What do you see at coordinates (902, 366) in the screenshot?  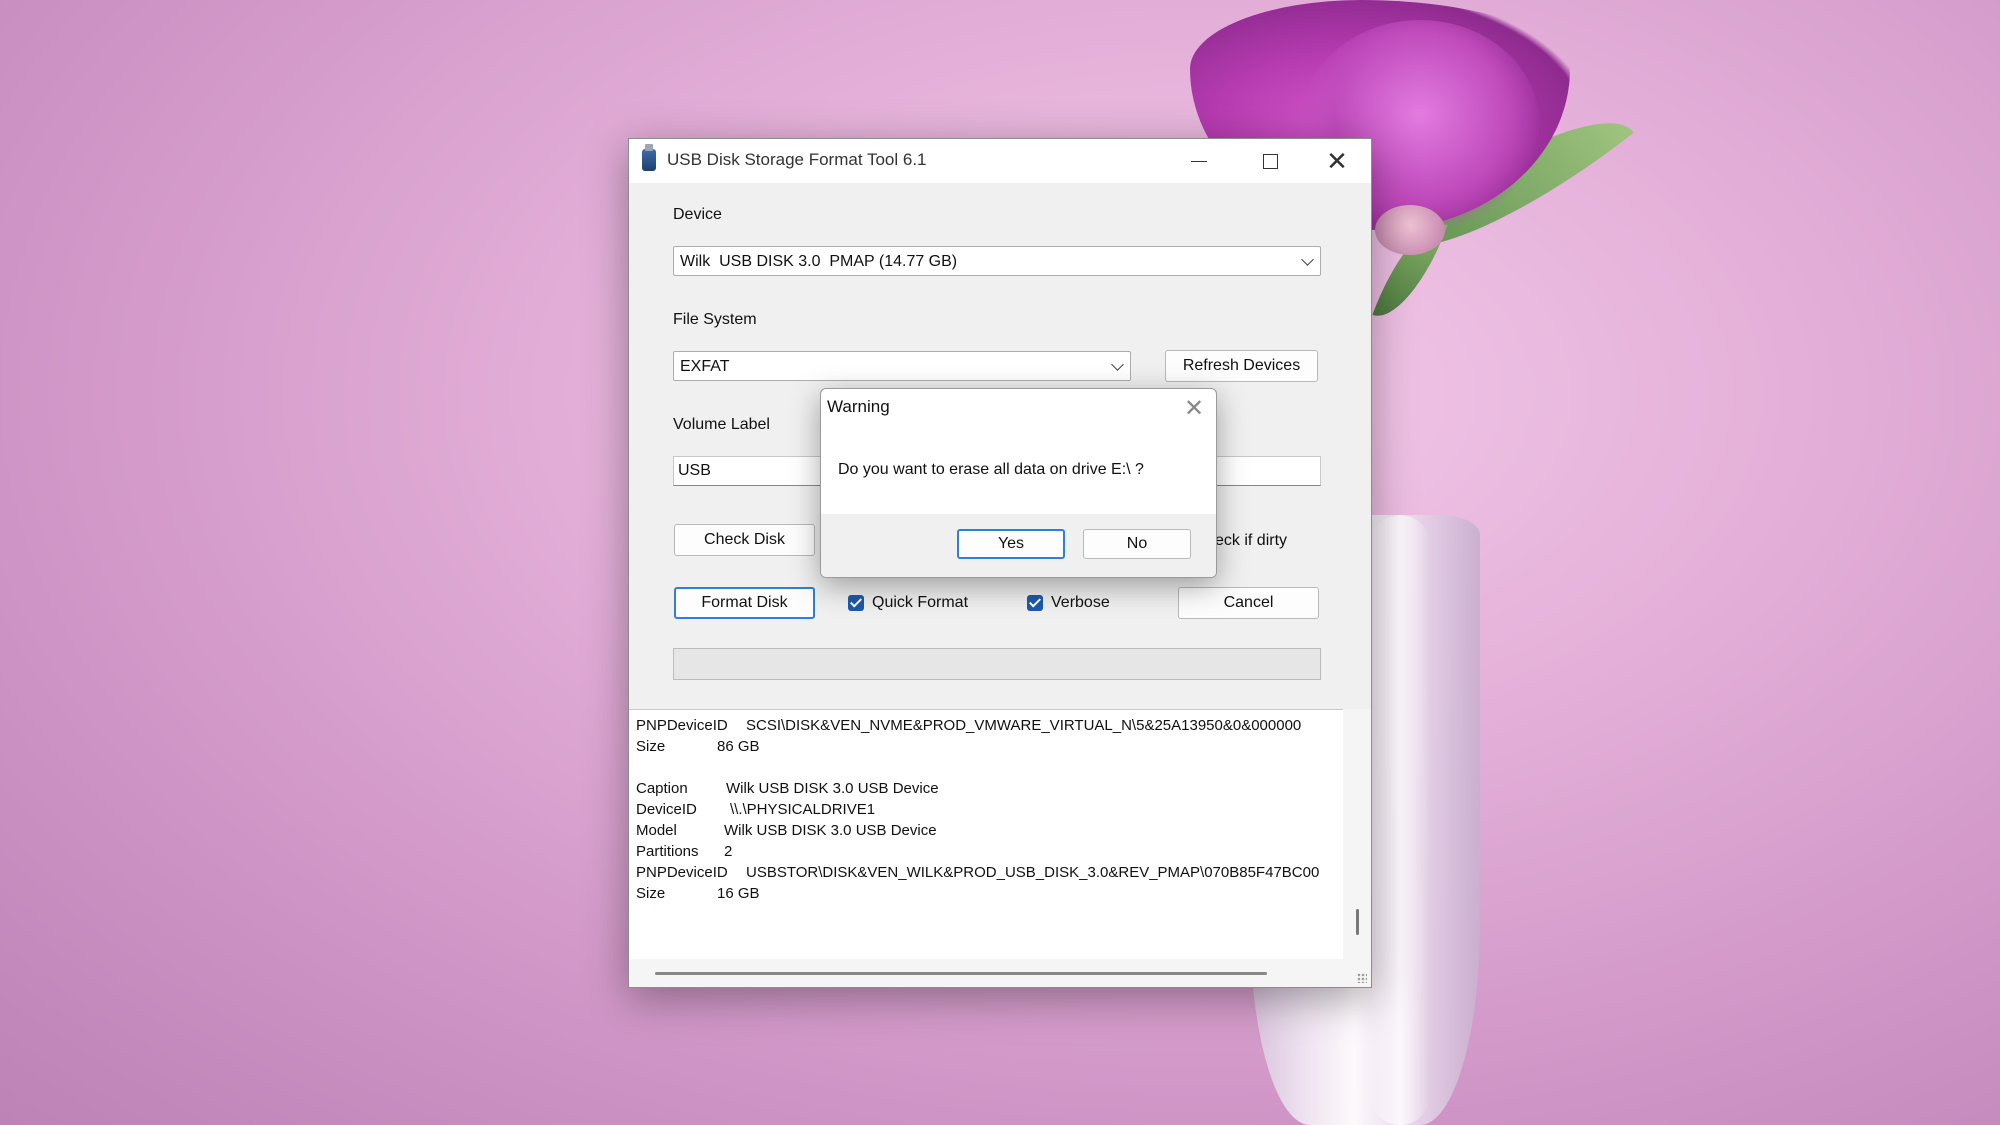 I see `file-system-dropdown: EXFAT` at bounding box center [902, 366].